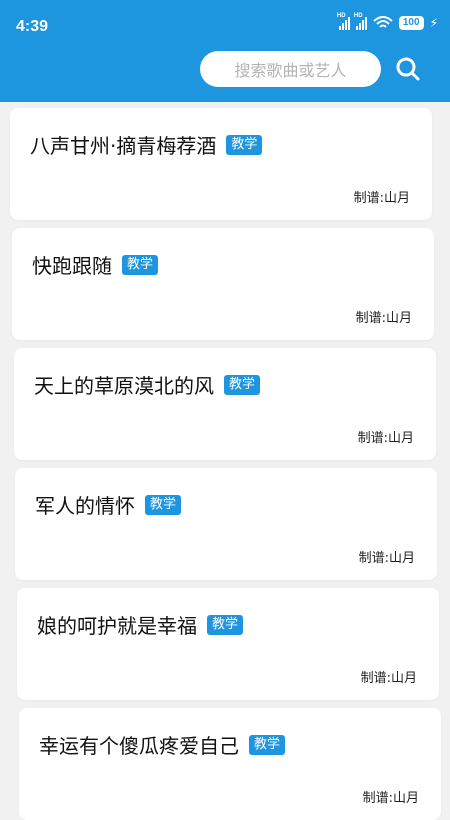  What do you see at coordinates (123, 146) in the screenshot?
I see `song-title: 八声甘州·摘青梅荐酒` at bounding box center [123, 146].